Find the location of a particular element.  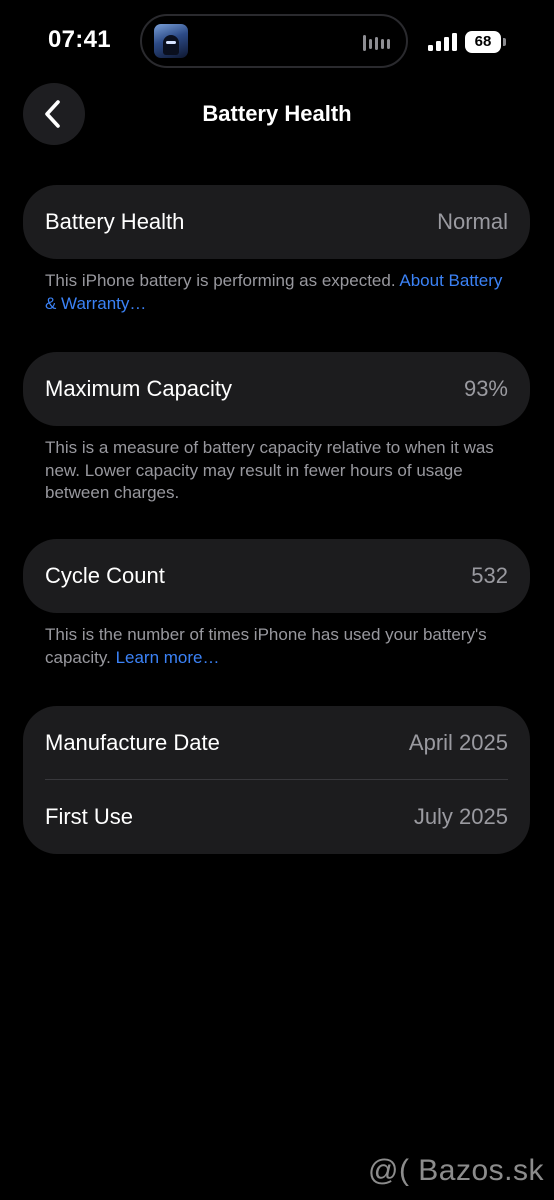

cycle-count-card: Cycle Count 532 is located at coordinates (276, 576).